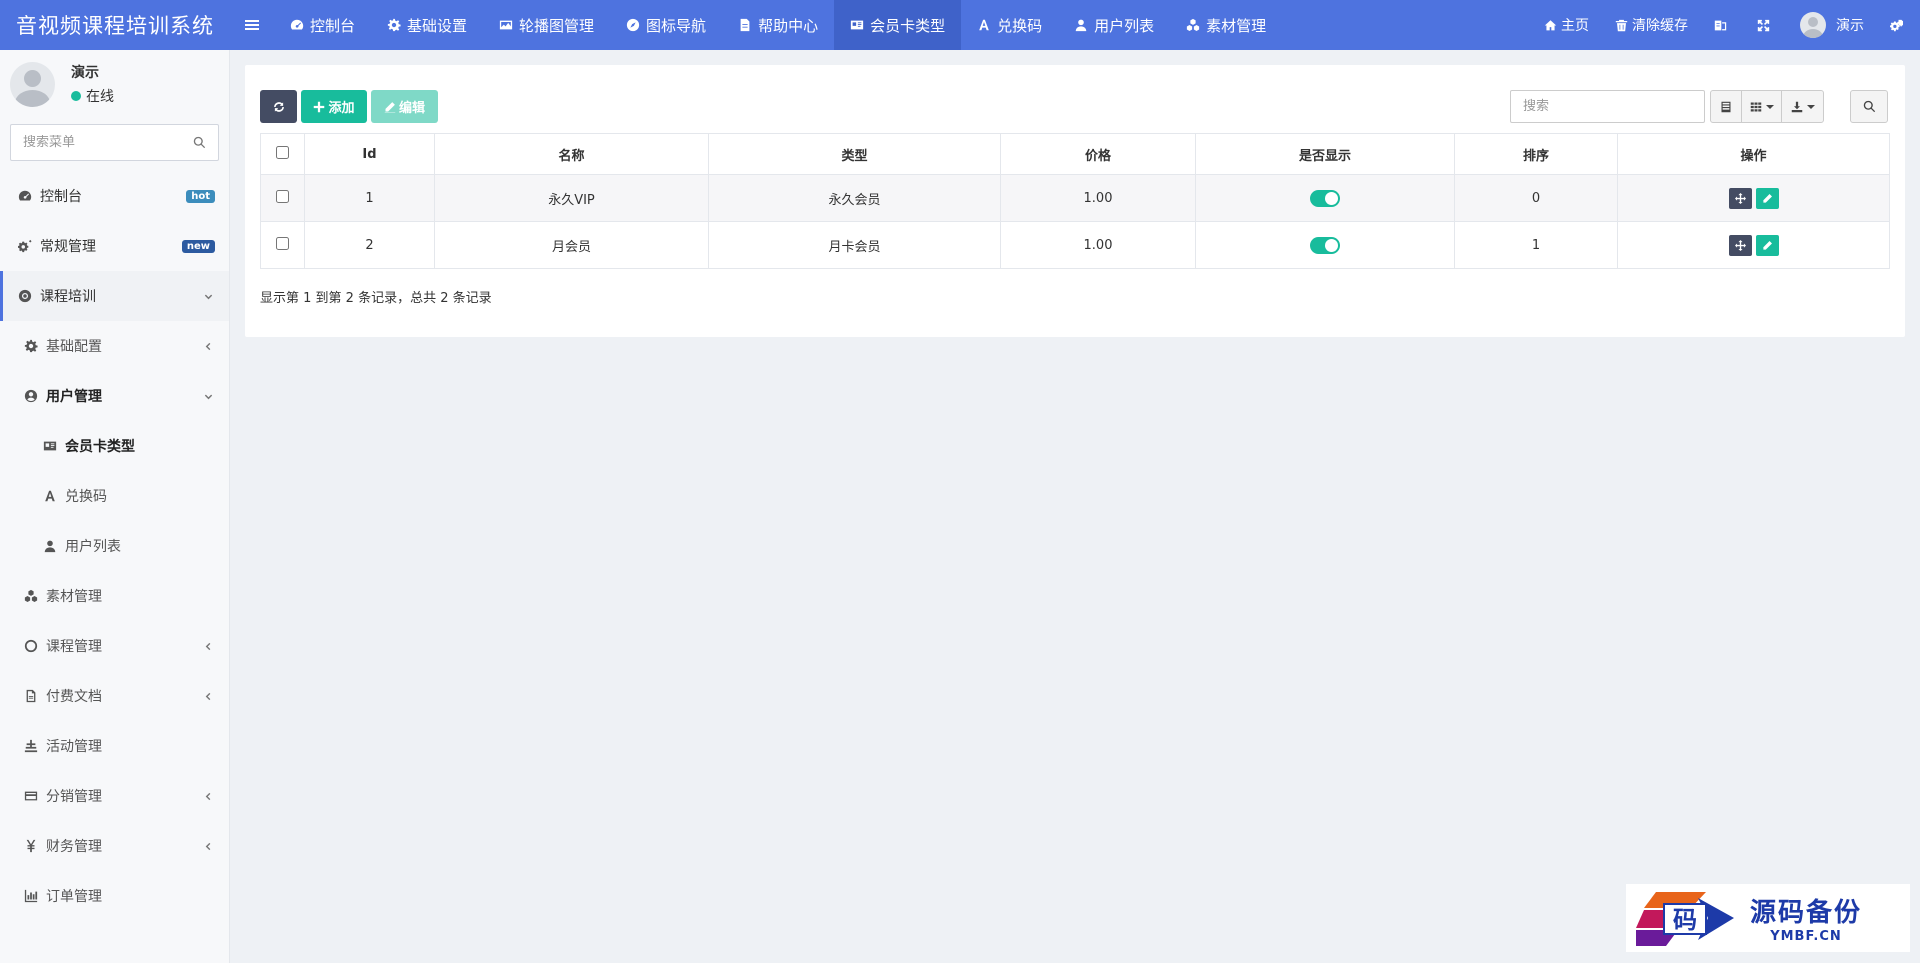 This screenshot has height=963, width=1920. I want to click on pencil-icon, so click(1767, 245).